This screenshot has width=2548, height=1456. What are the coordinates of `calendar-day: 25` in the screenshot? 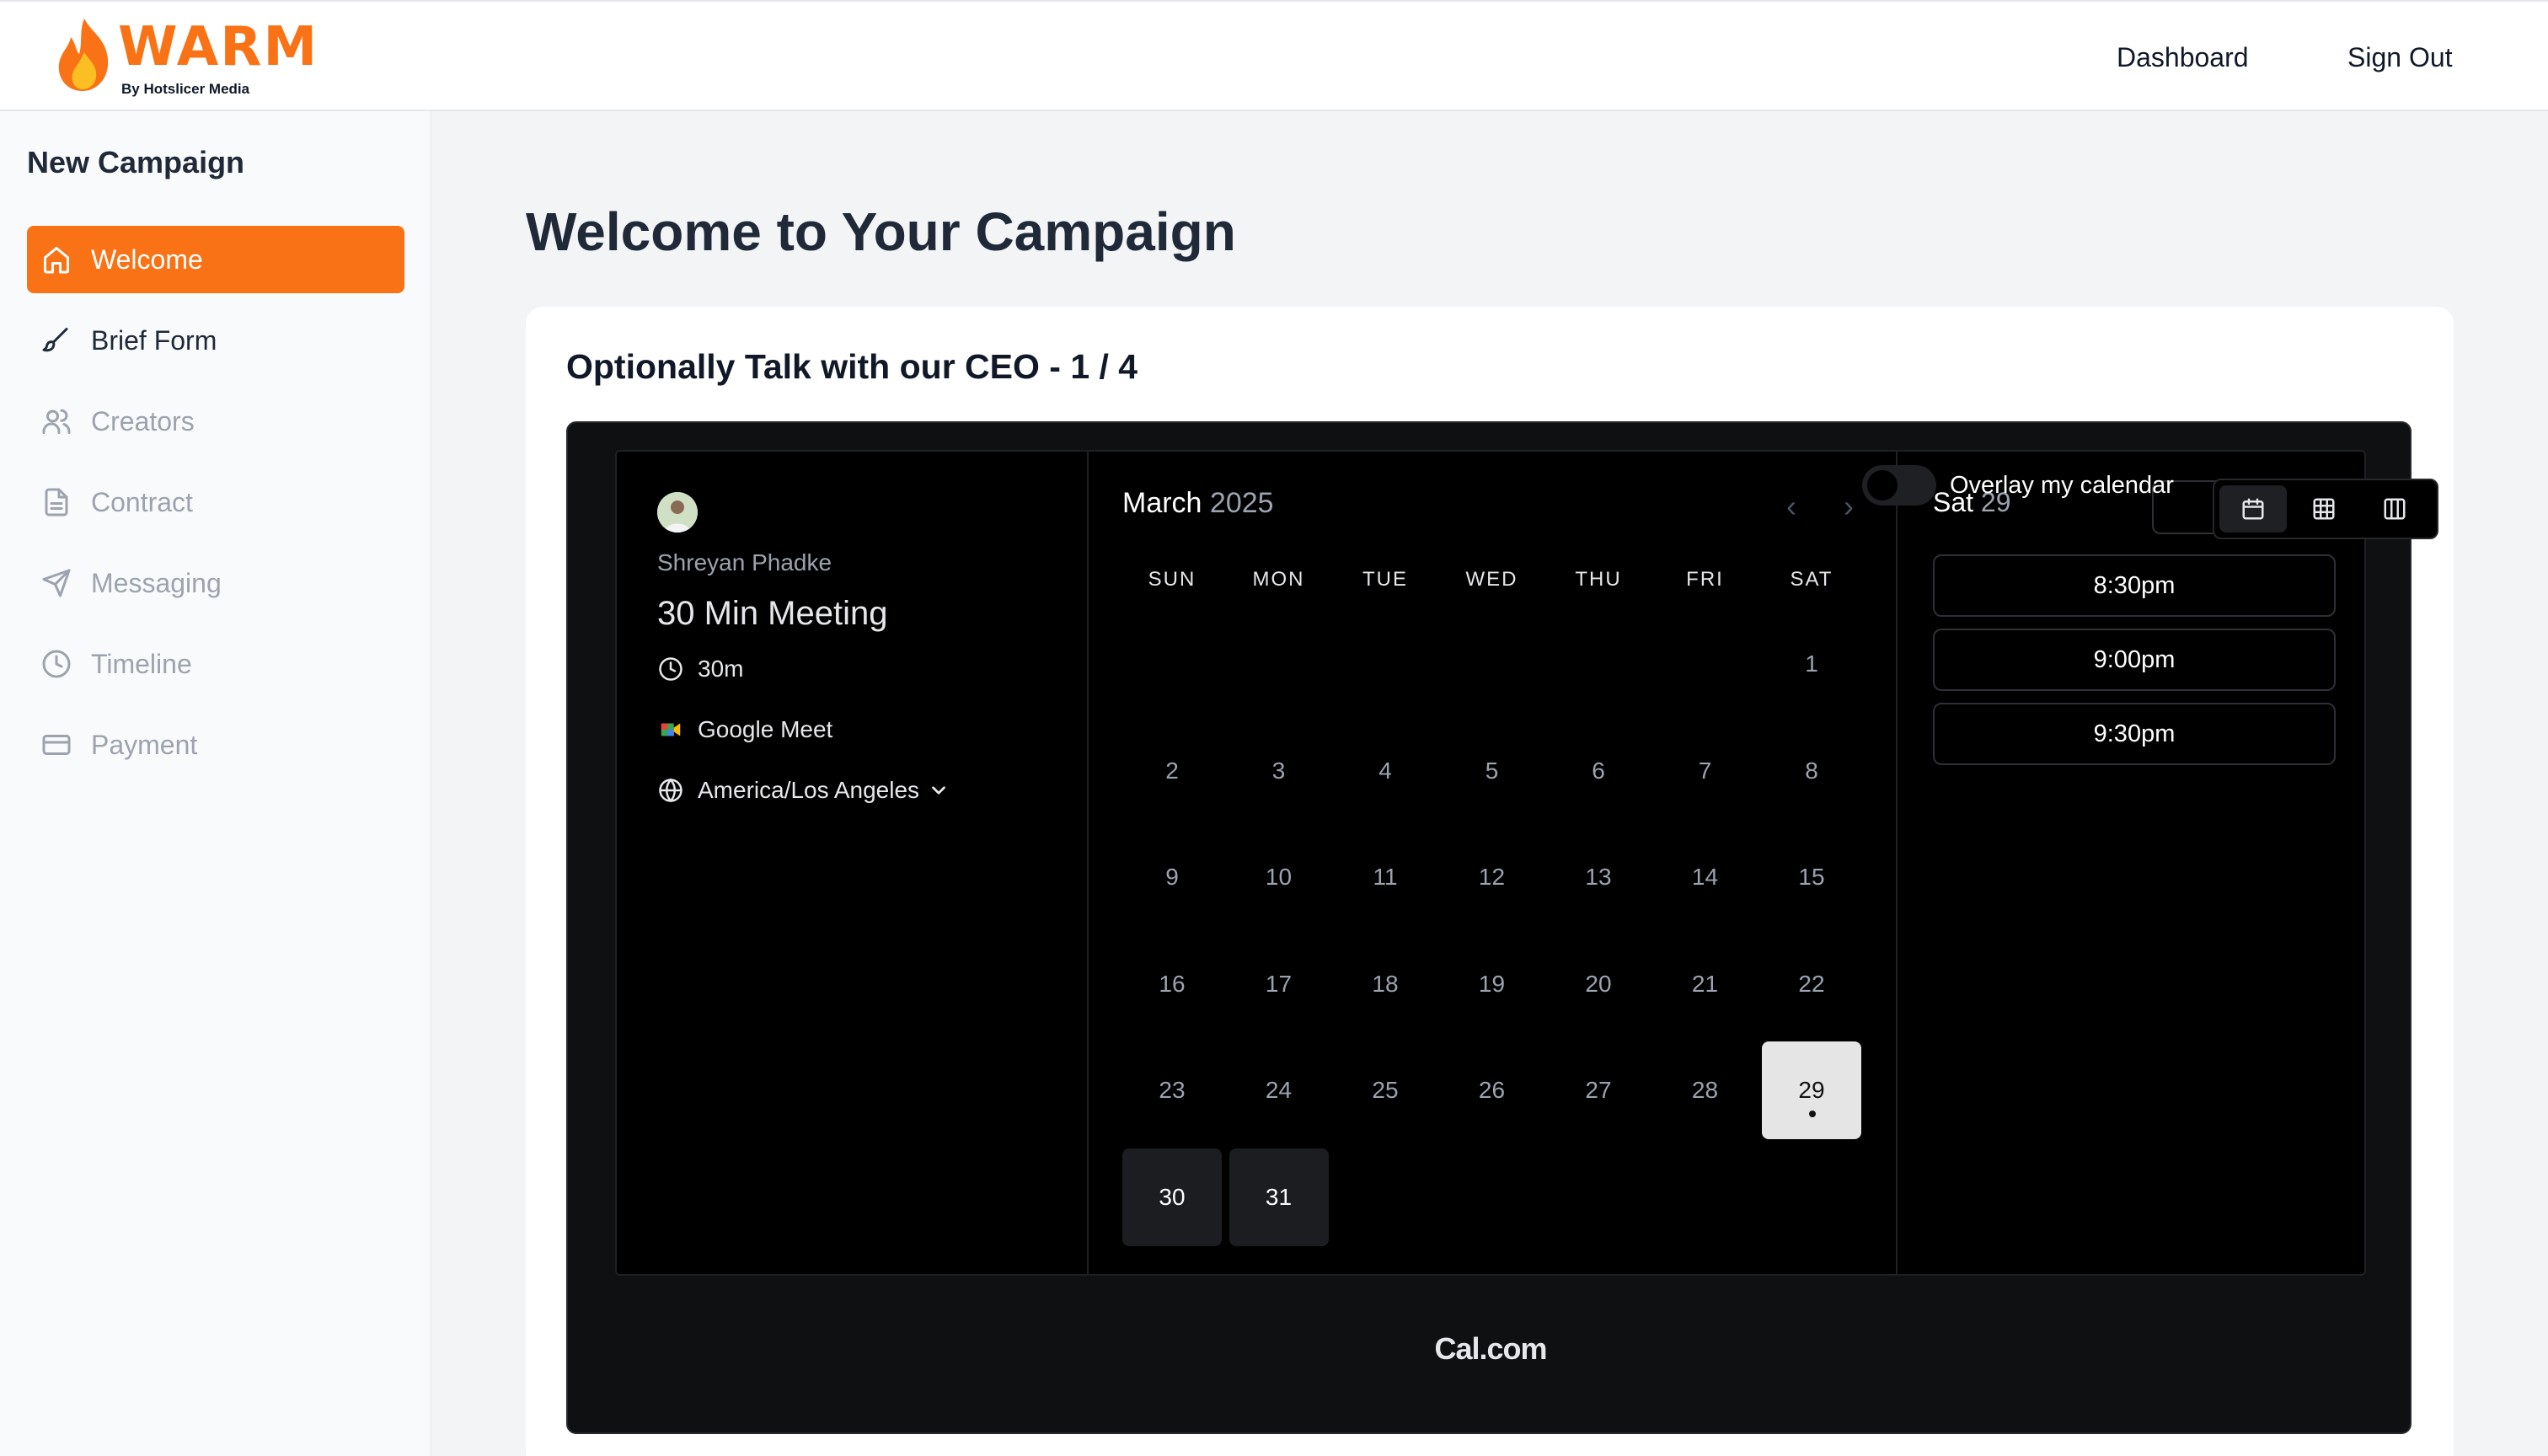 It's located at (1385, 1090).